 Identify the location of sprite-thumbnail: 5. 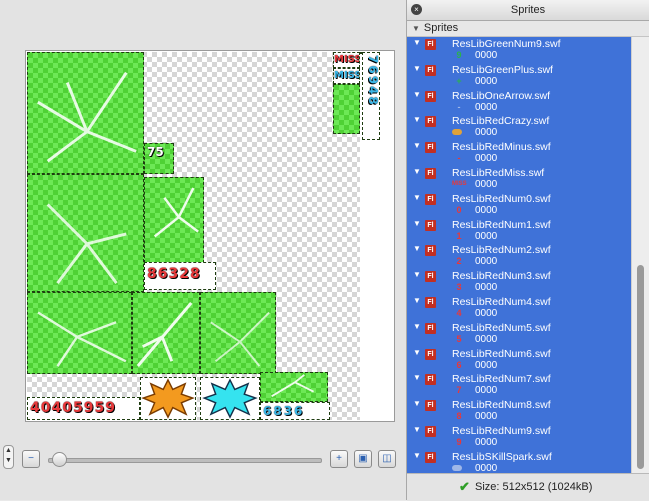
(459, 338).